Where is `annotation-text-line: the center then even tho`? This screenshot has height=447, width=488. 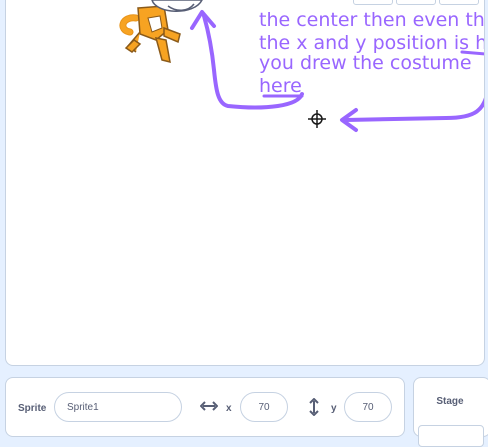
annotation-text-line: the center then even tho is located at coordinates (372, 20).